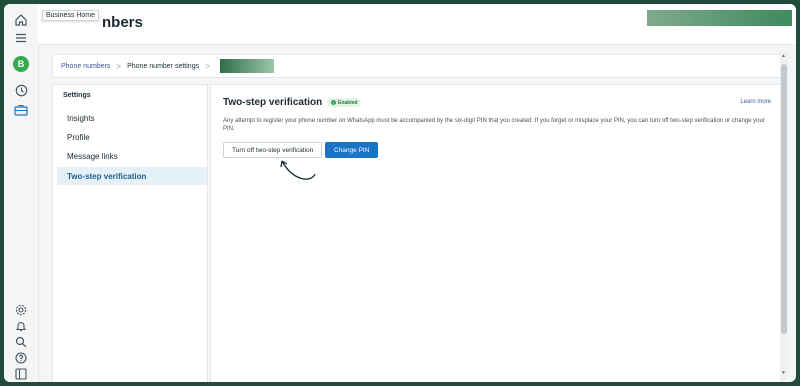 The image size is (800, 386). I want to click on status-badge: ✓ Enabled, so click(344, 102).